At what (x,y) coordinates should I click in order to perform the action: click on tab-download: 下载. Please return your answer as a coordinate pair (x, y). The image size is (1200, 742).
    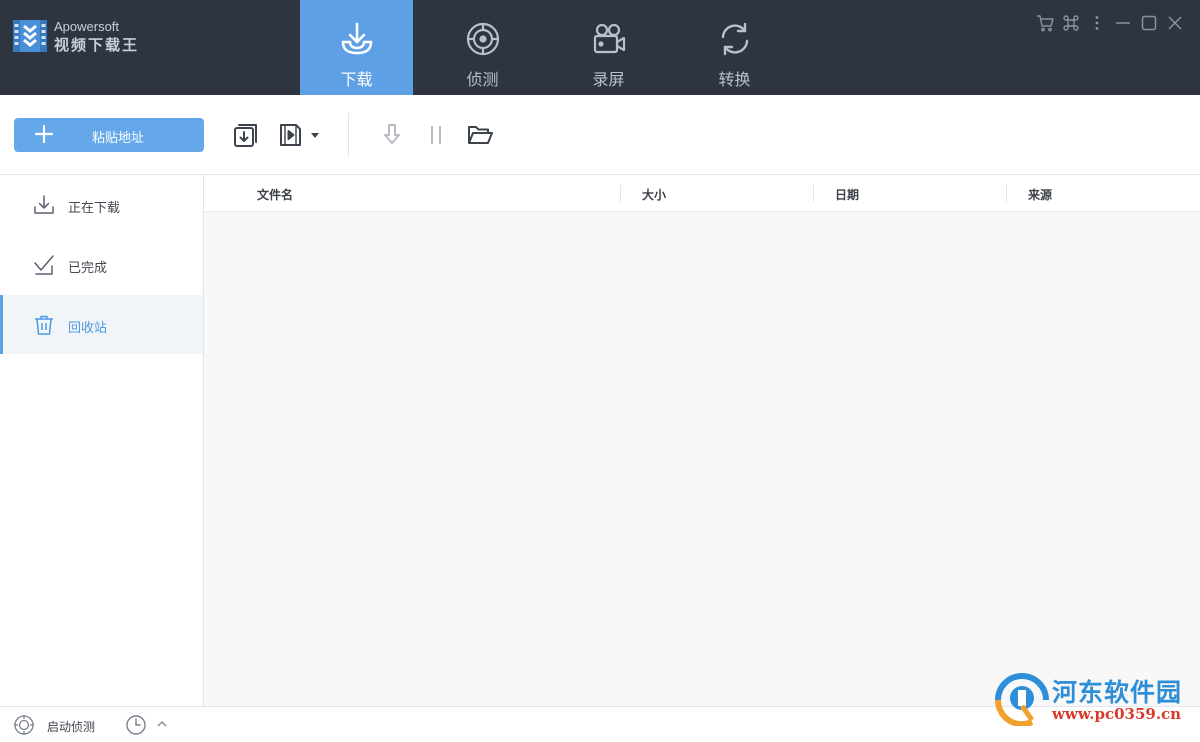
    Looking at the image, I should click on (356, 47).